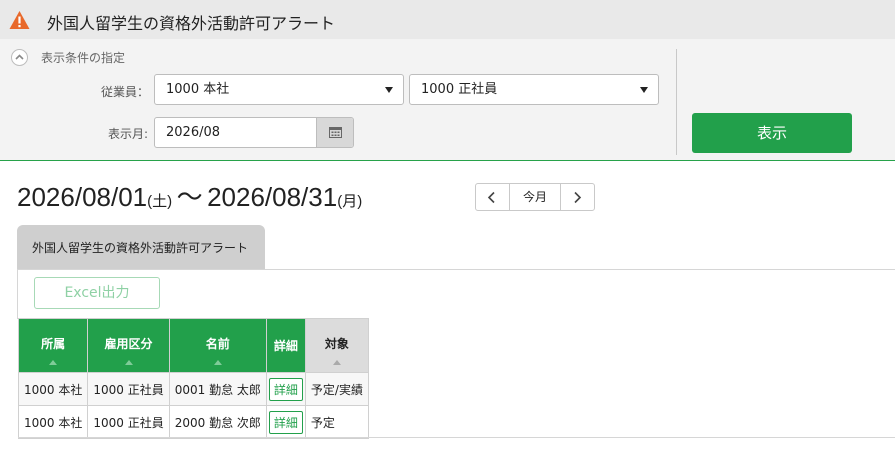 The image size is (895, 468). I want to click on month-value: 2026/08, so click(193, 132).